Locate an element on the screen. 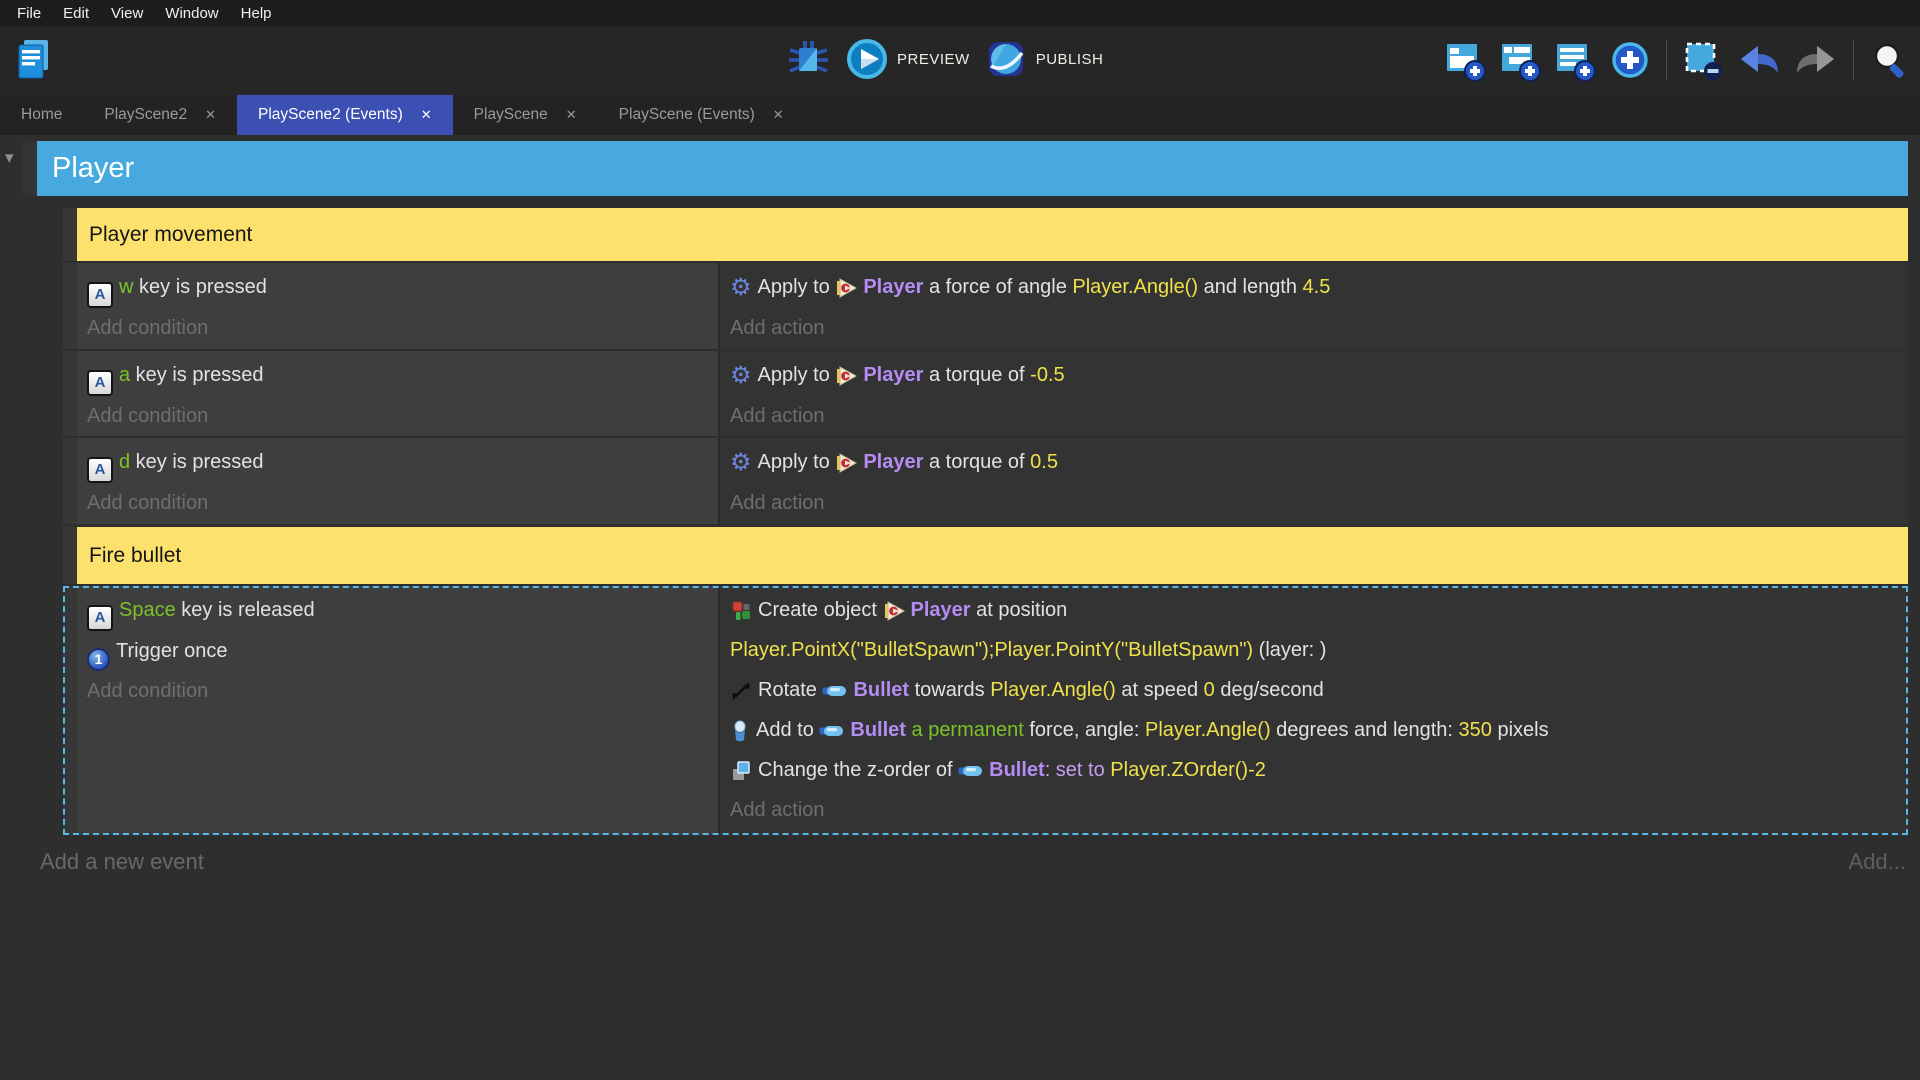 The height and width of the screenshot is (1080, 1920). conditions-column: Ad key is pressed Add condition is located at coordinates (397, 481).